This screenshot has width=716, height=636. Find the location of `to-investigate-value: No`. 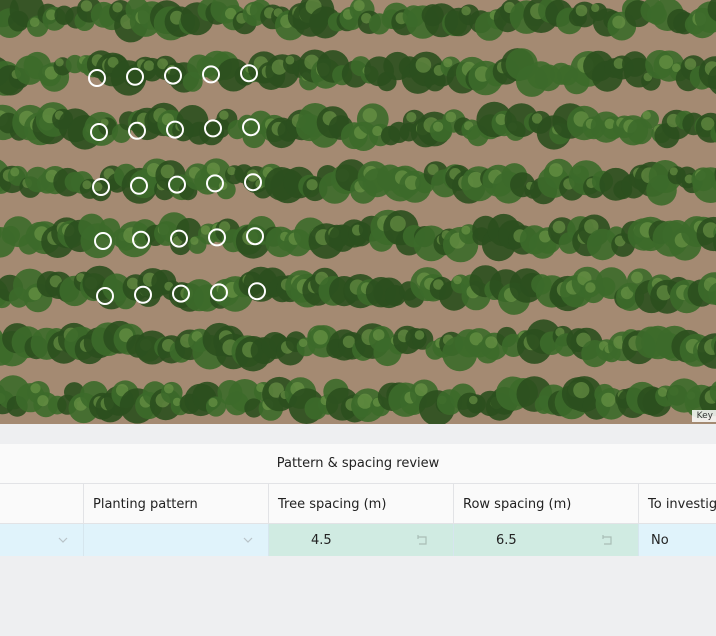

to-investigate-value: No is located at coordinates (660, 540).